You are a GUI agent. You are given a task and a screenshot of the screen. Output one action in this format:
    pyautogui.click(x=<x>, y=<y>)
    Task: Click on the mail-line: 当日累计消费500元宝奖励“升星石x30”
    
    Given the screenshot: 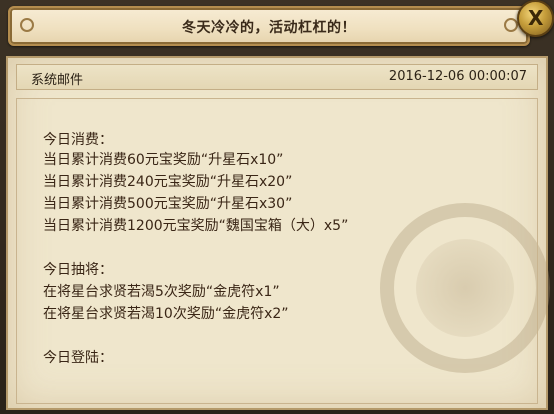 What is the action you would take?
    pyautogui.click(x=168, y=204)
    